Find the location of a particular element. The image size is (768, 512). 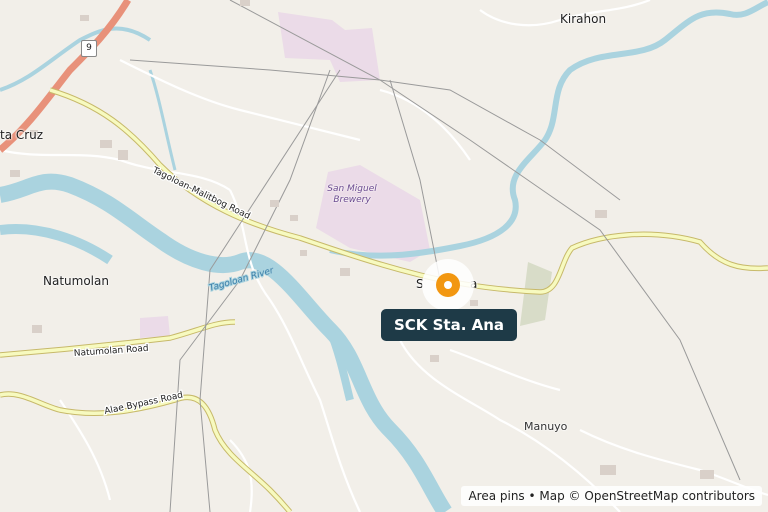

attribution-area-pins: Area pins is located at coordinates (496, 496).